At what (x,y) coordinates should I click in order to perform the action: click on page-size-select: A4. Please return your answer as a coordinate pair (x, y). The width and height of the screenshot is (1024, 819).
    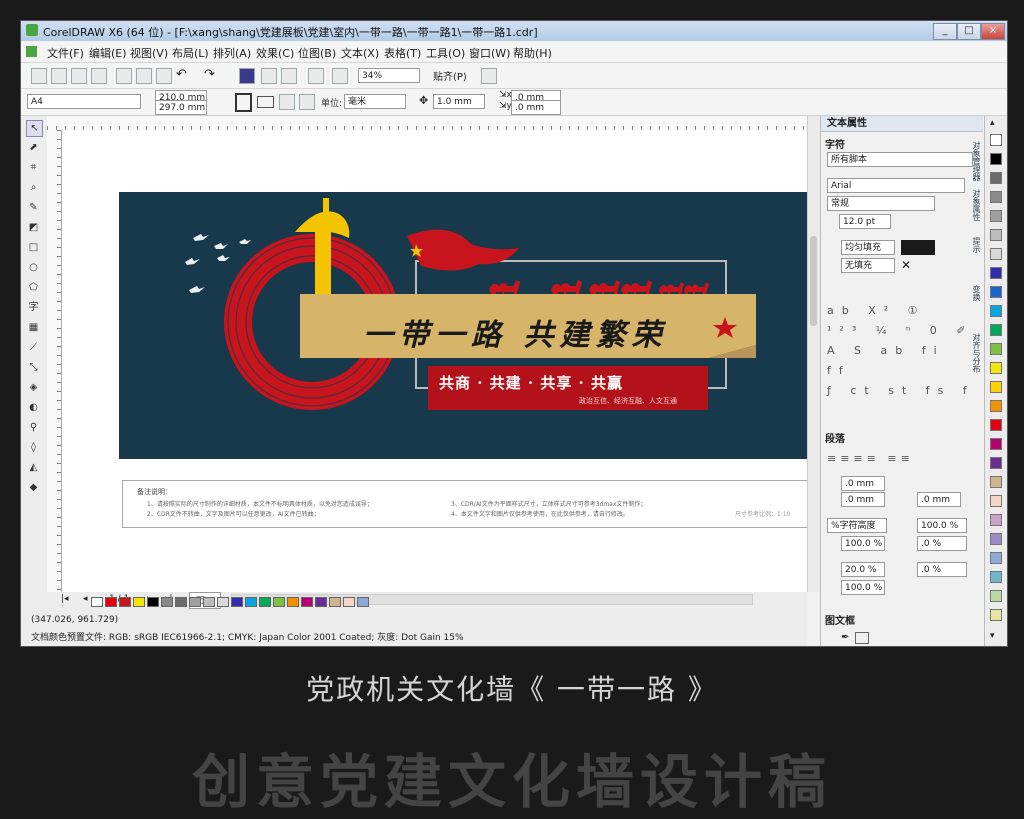
    Looking at the image, I should click on (84, 101).